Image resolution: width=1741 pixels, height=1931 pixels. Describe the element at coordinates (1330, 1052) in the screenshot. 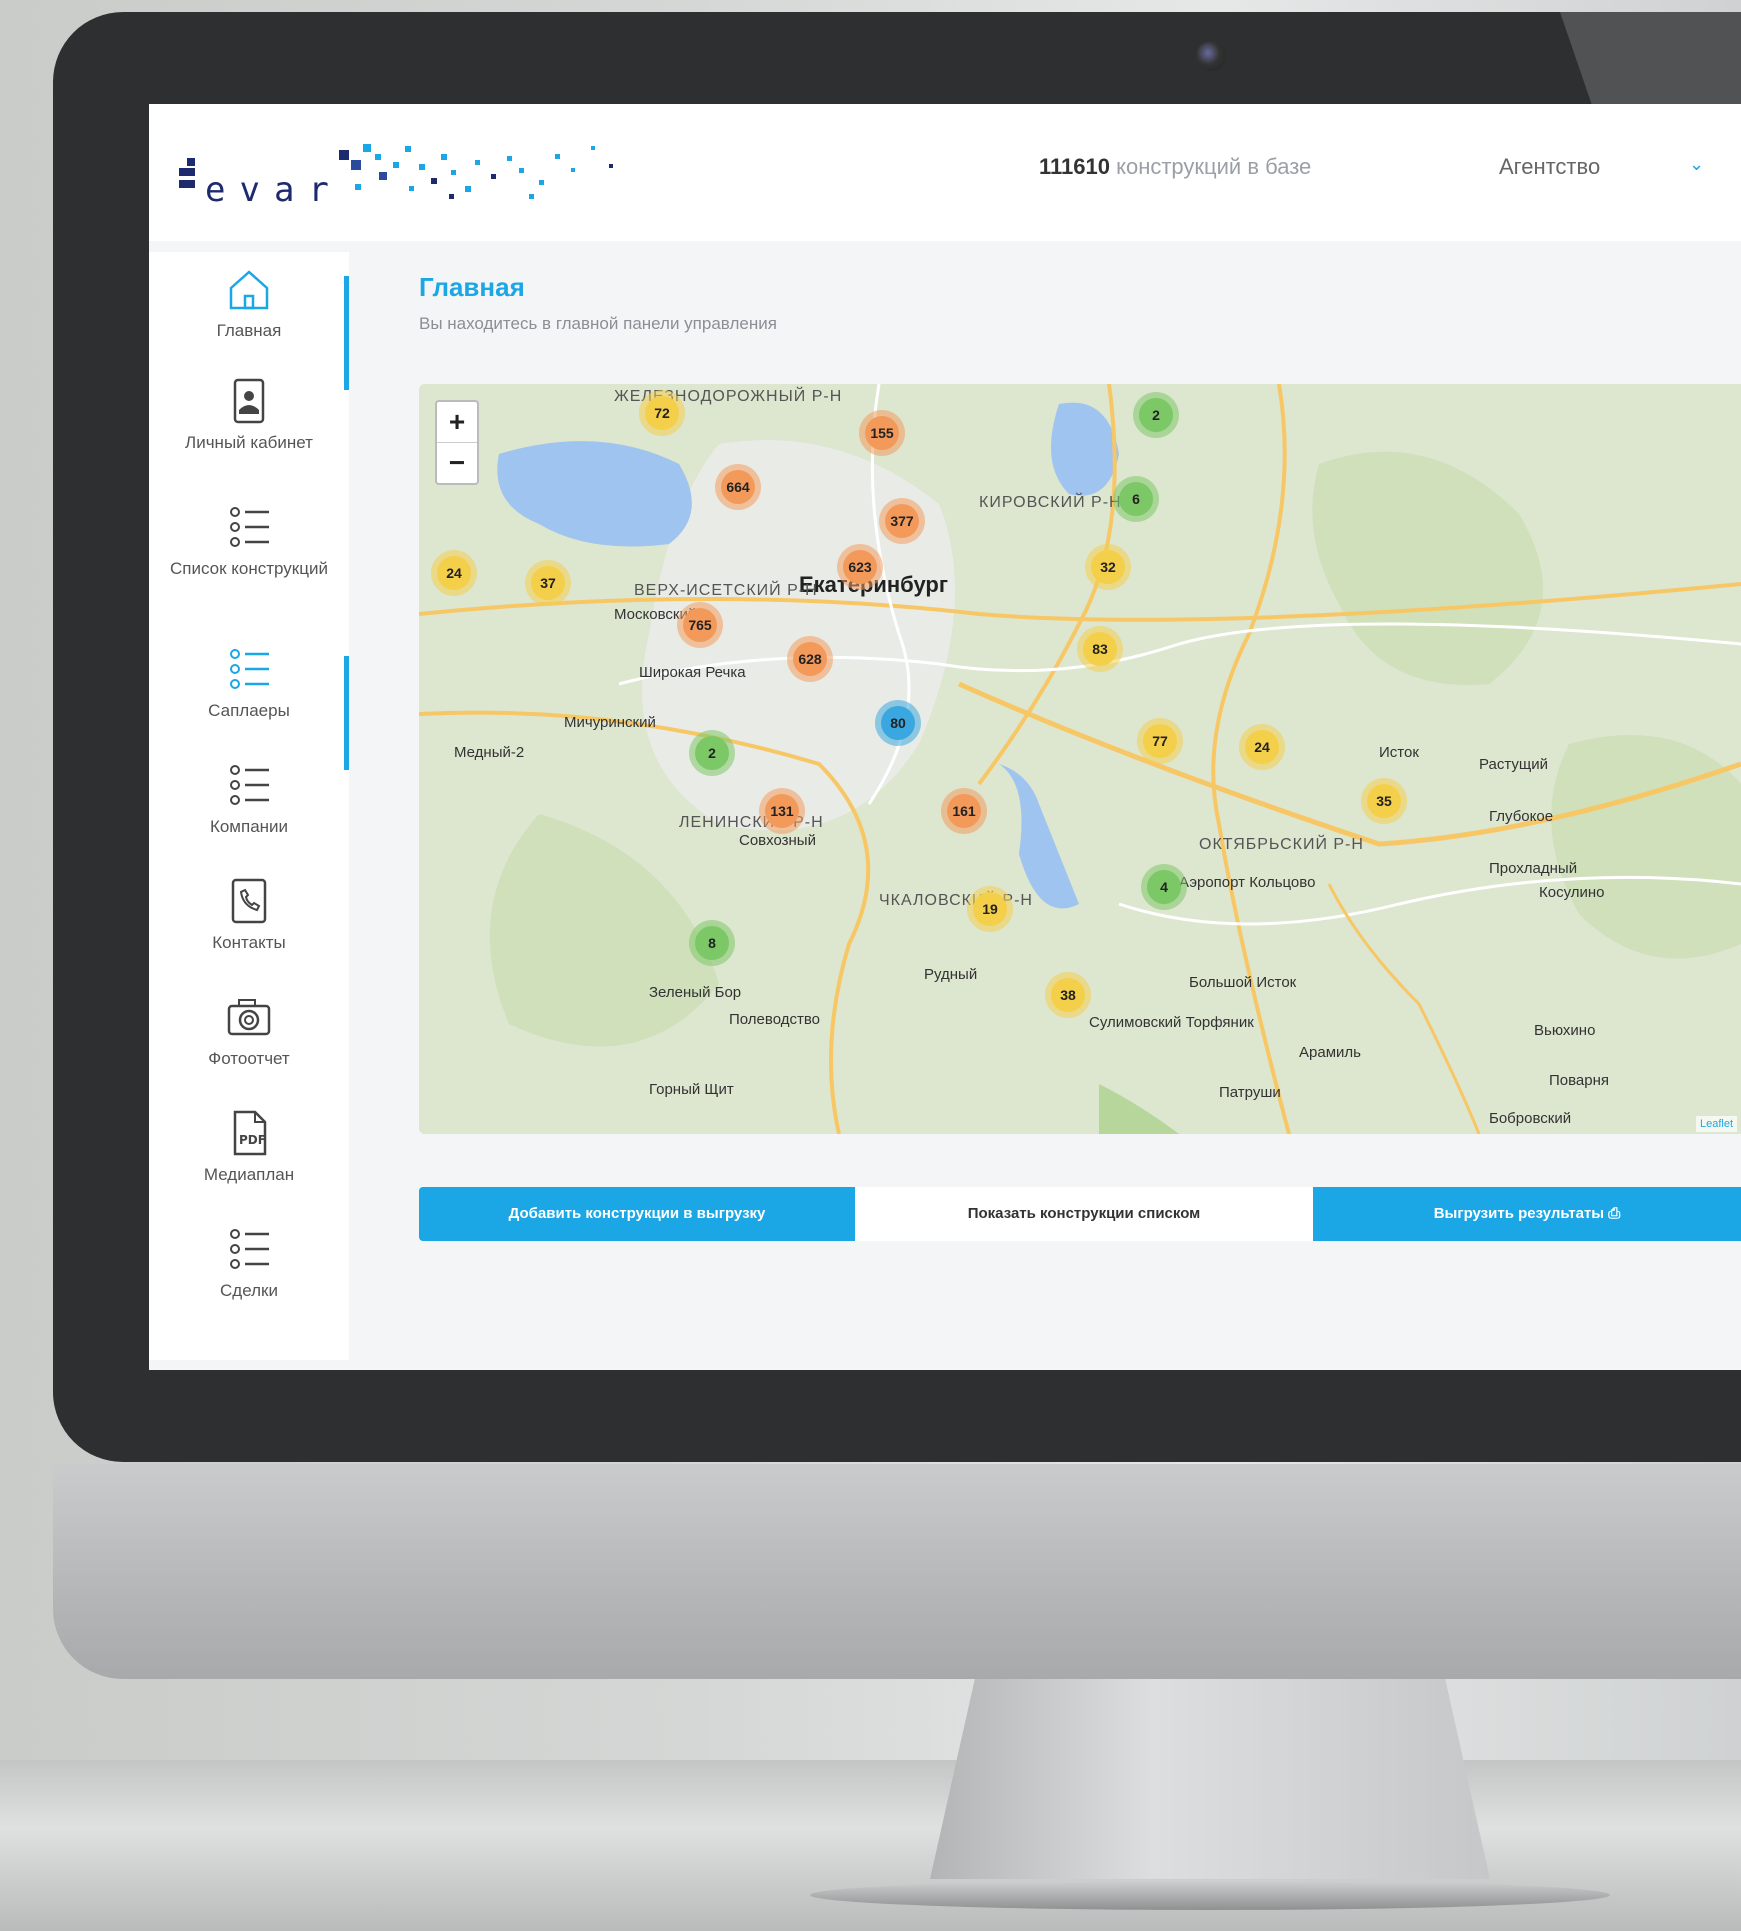

I see `map-place-label: Арамиль` at that location.